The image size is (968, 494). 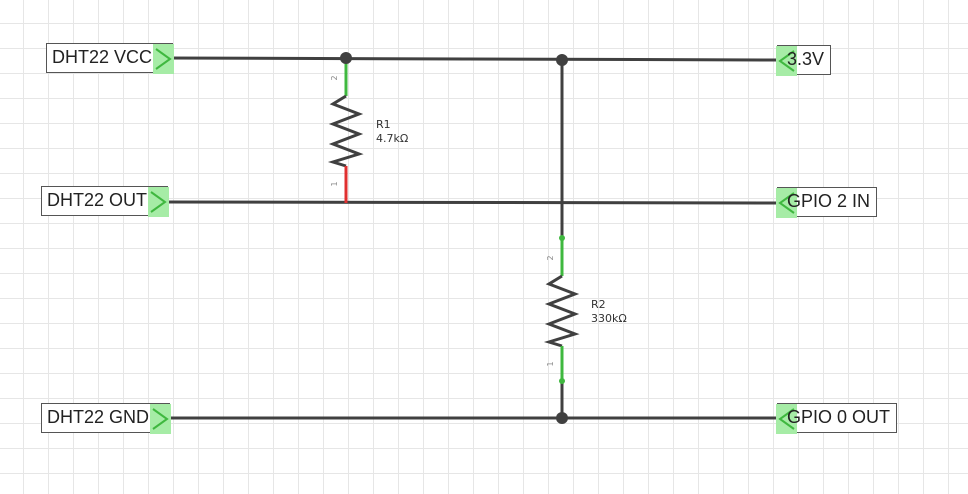 What do you see at coordinates (562, 238) in the screenshot?
I see `r2-pin-top-dot` at bounding box center [562, 238].